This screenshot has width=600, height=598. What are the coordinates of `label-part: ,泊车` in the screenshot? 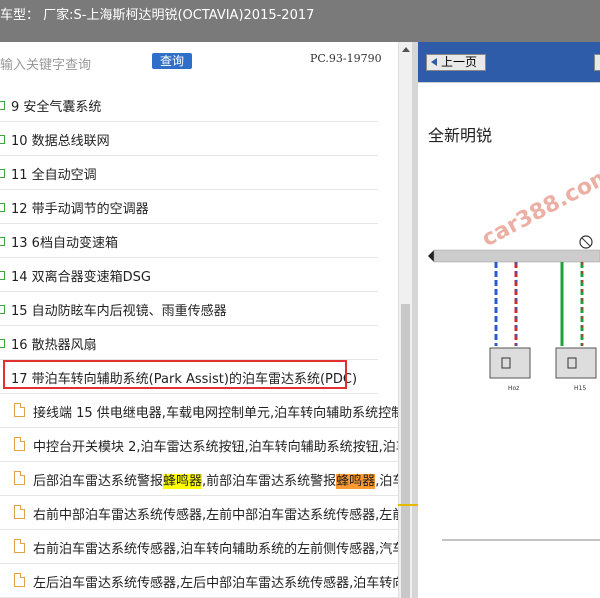 It's located at (386, 481).